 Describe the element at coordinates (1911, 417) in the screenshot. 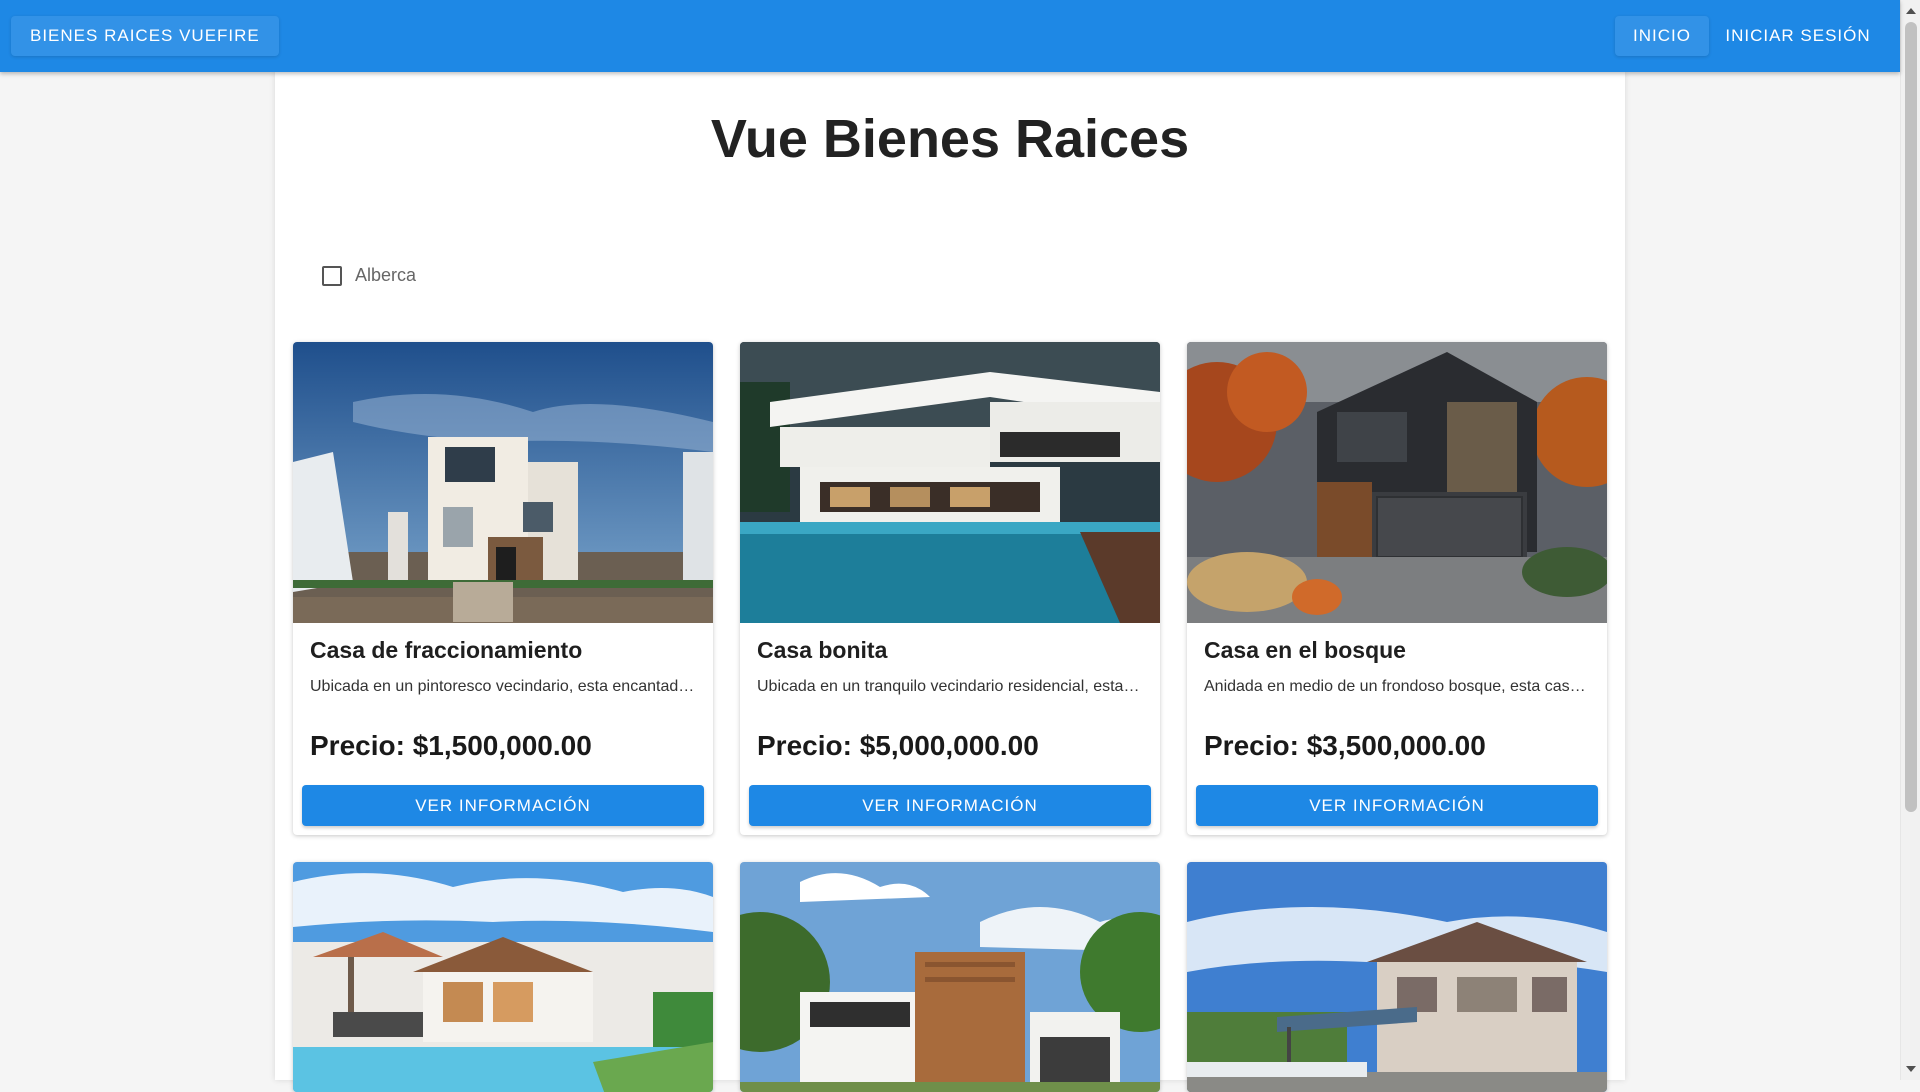

I see `scrollbar-thumb` at that location.